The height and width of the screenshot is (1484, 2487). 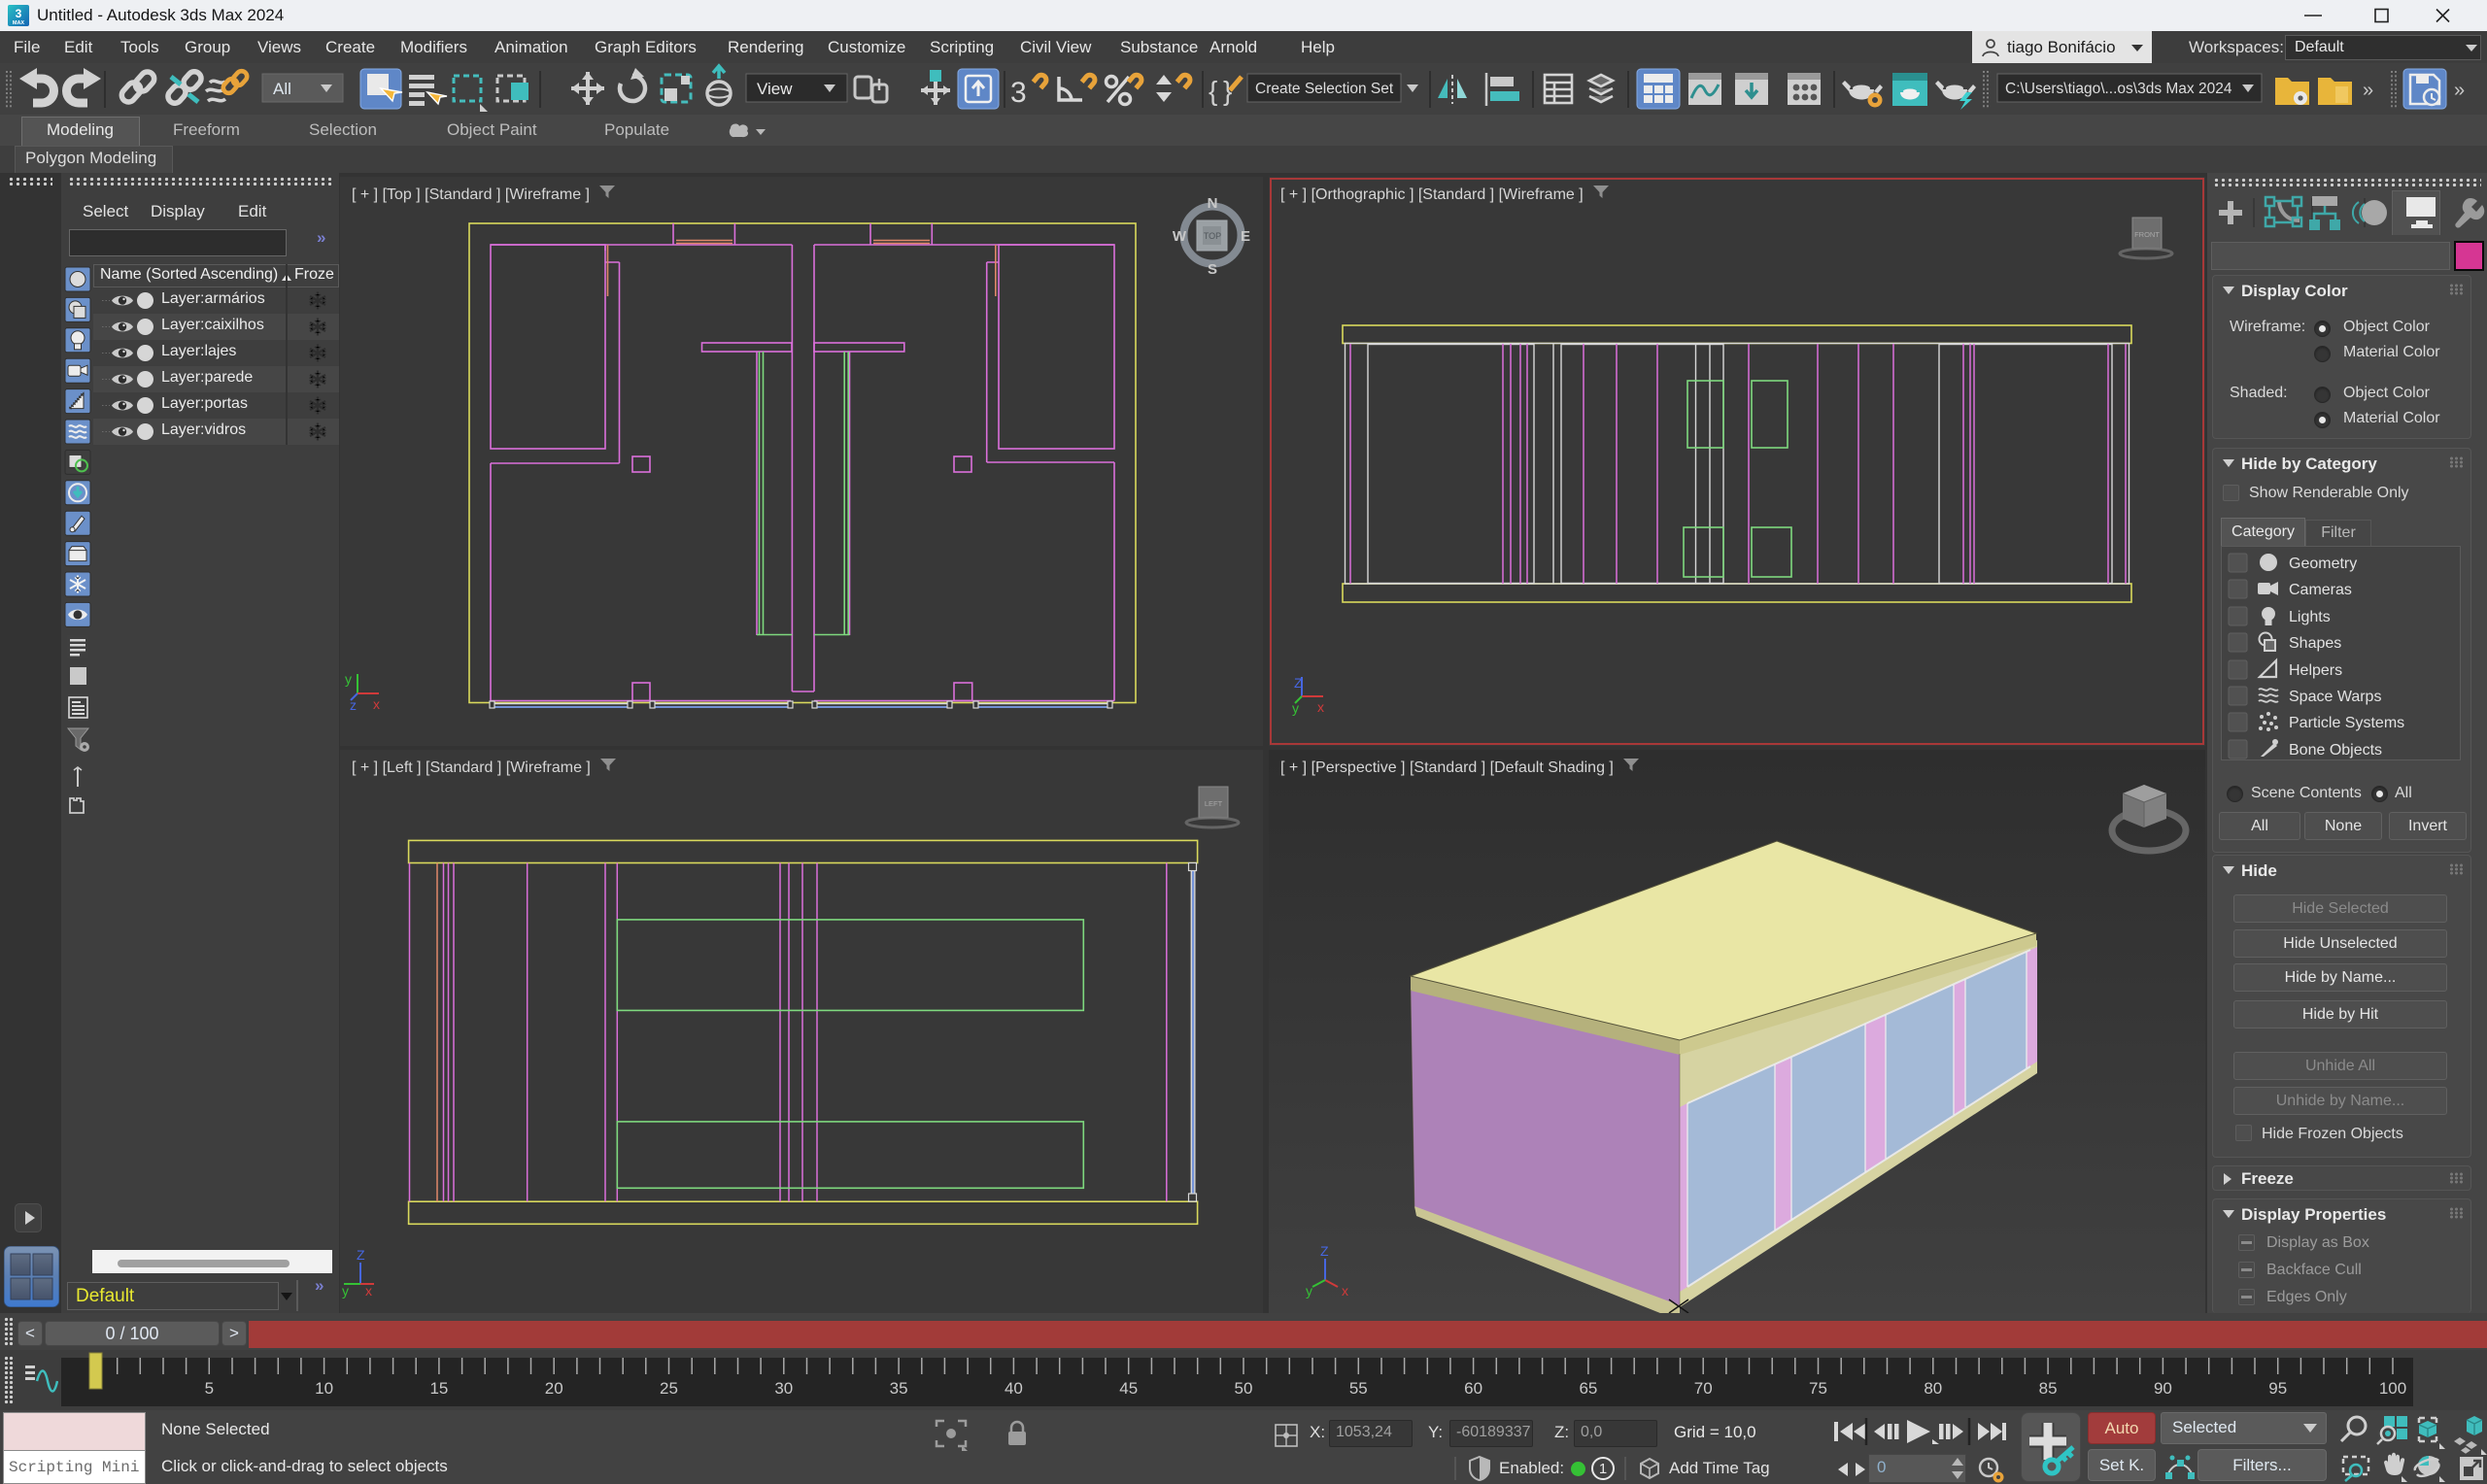 What do you see at coordinates (899, 1388) in the screenshot?
I see `svg-text: 35` at bounding box center [899, 1388].